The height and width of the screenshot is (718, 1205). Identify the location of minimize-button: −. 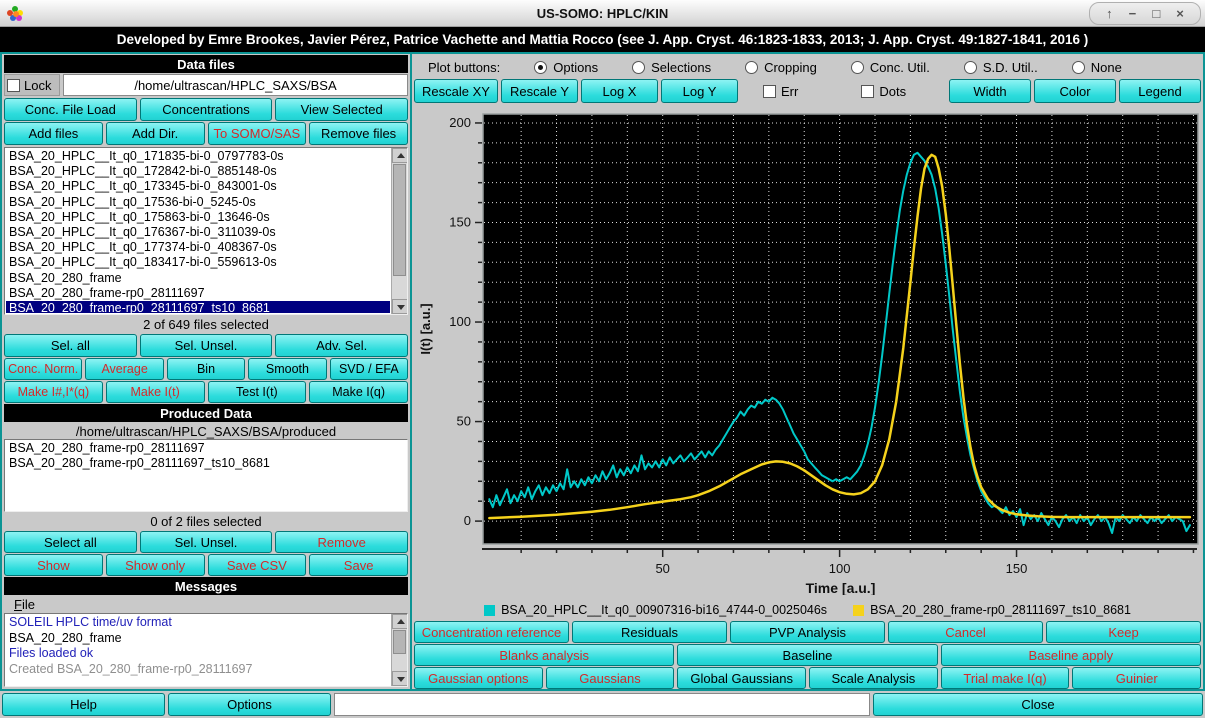
(1133, 13).